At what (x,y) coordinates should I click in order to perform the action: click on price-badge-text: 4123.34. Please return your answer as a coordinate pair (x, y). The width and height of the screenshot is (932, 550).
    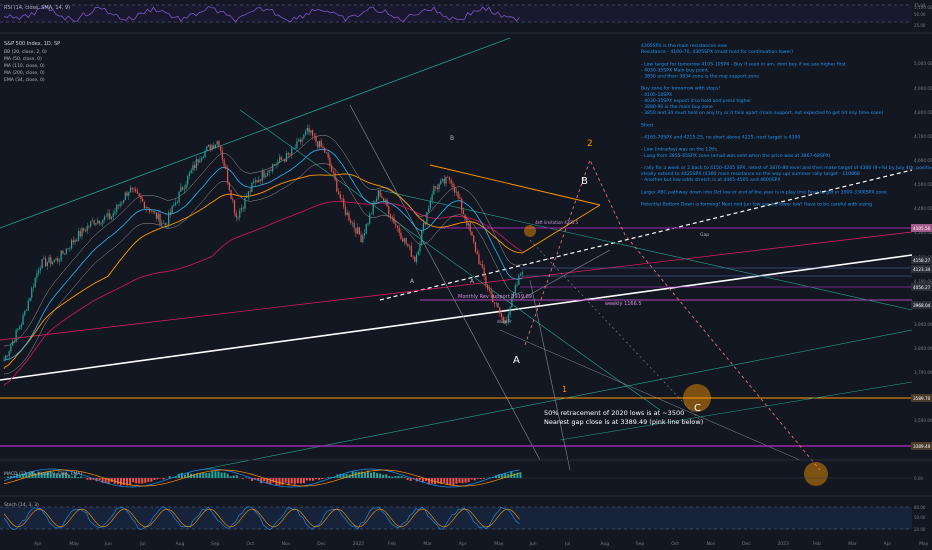
    Looking at the image, I should click on (922, 269).